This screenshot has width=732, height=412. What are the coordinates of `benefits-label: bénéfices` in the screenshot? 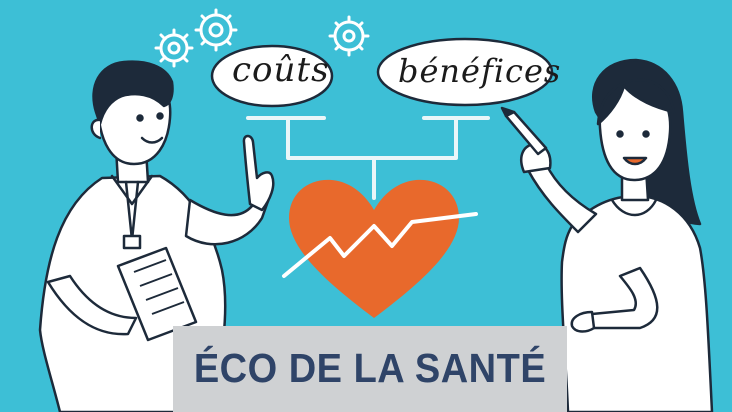 It's located at (480, 71).